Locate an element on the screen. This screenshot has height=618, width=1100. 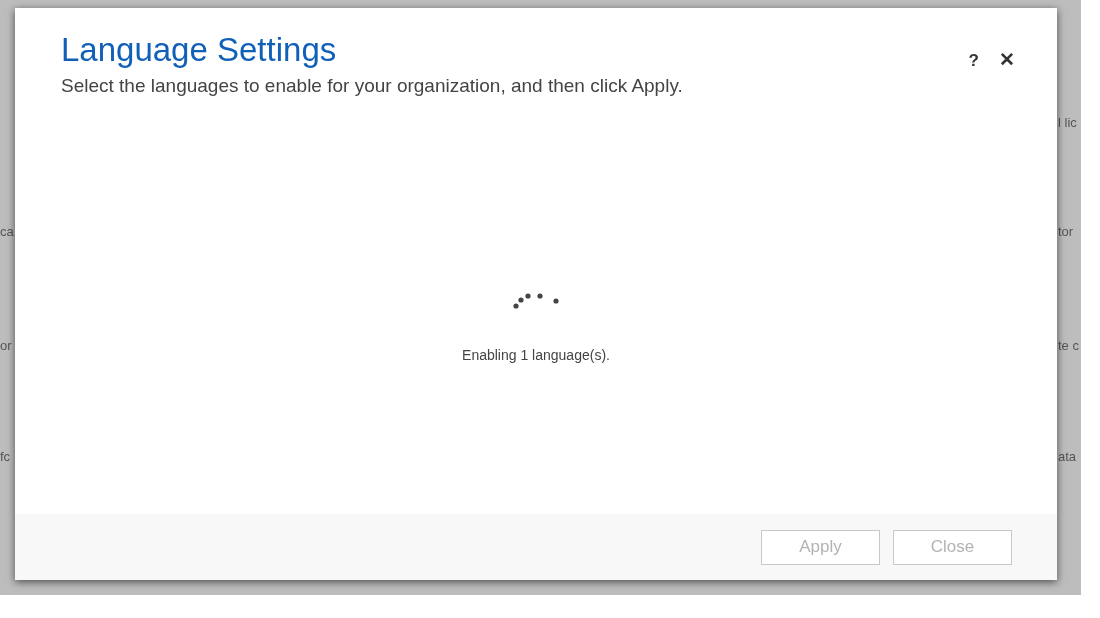
dialog-title: Language Settings is located at coordinates (199, 50).